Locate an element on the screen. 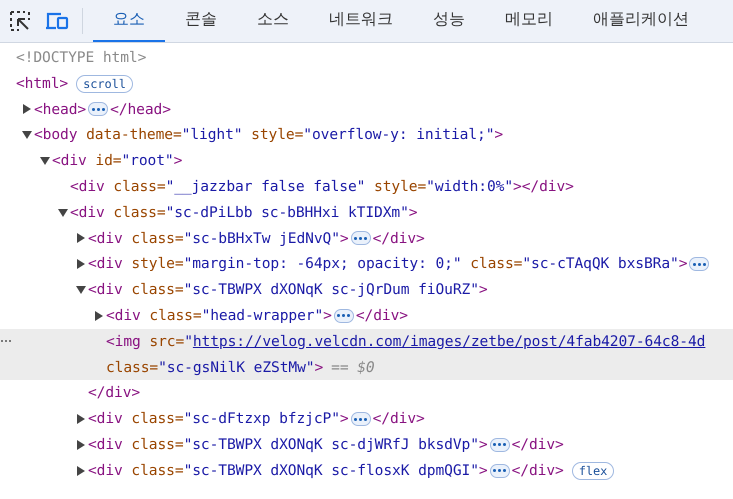  dom-node-line: <div style="margin-top: -64px; opacity: 0;" class="sc-cTAqQK bxsBRa"> is located at coordinates (366, 264).